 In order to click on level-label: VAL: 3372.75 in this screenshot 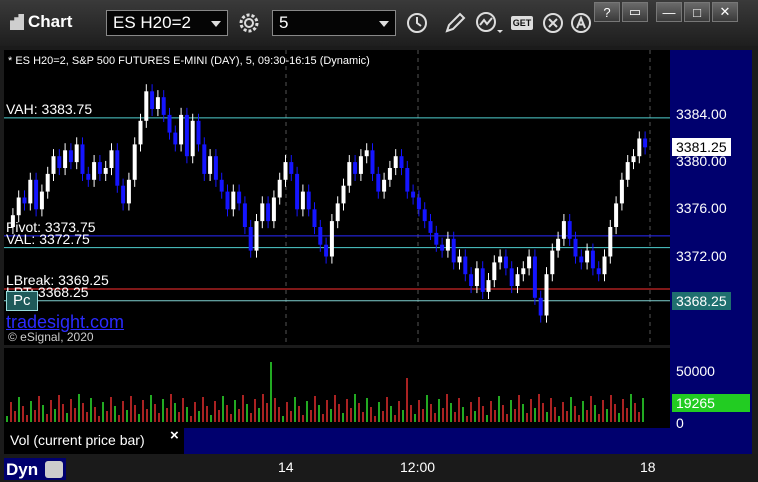, I will do `click(48, 238)`.